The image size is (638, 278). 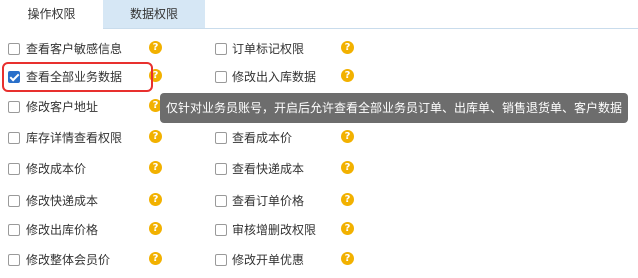 What do you see at coordinates (62, 201) in the screenshot?
I see `permission-label: 修改快递成本` at bounding box center [62, 201].